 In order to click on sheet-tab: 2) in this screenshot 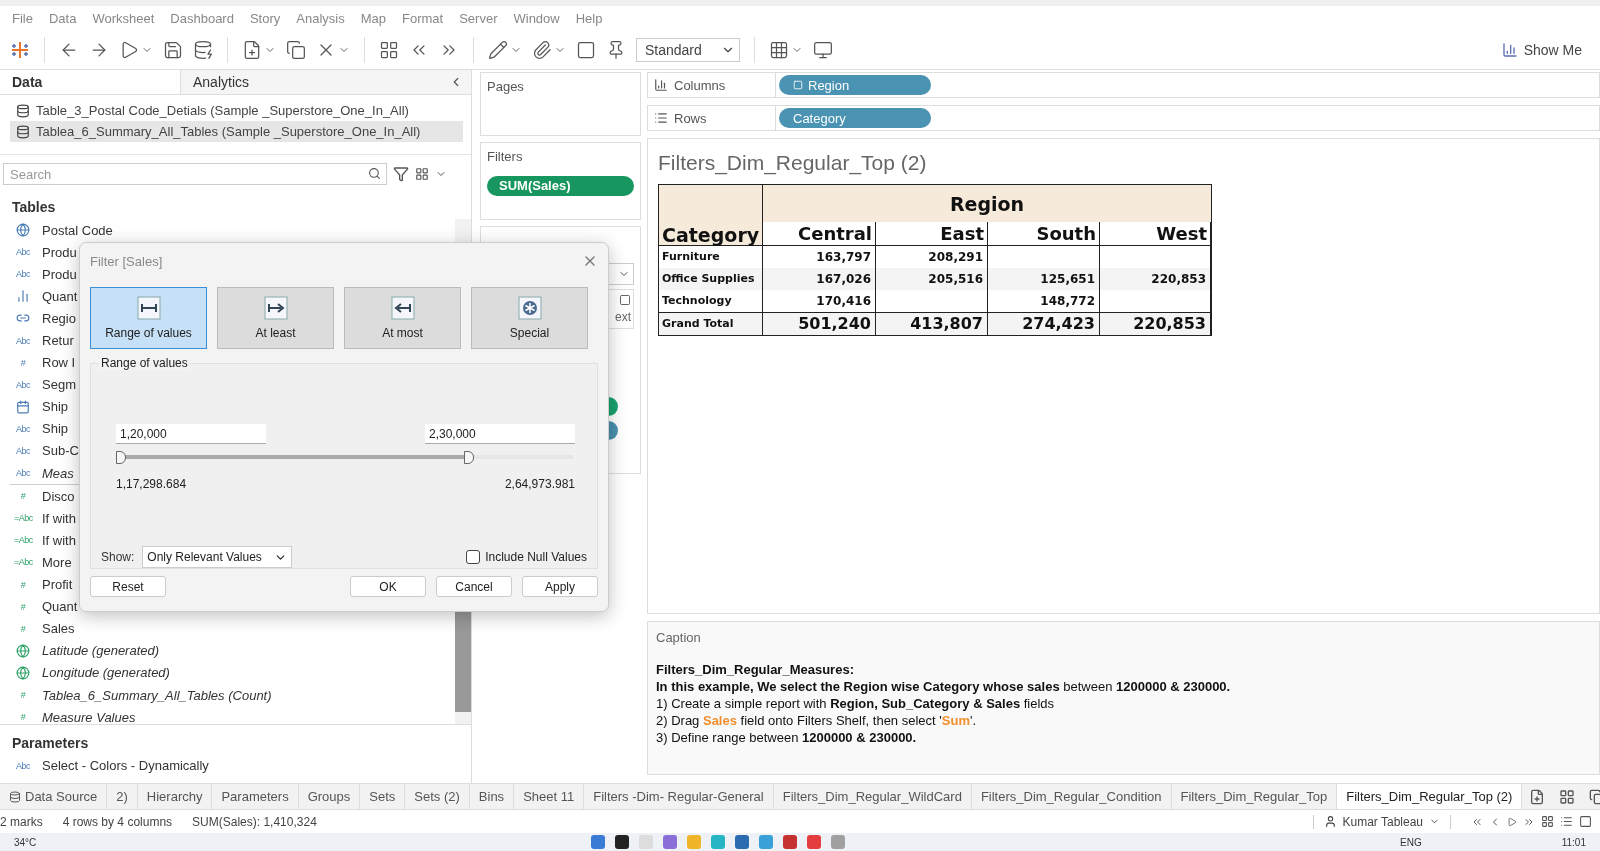, I will do `click(122, 796)`.